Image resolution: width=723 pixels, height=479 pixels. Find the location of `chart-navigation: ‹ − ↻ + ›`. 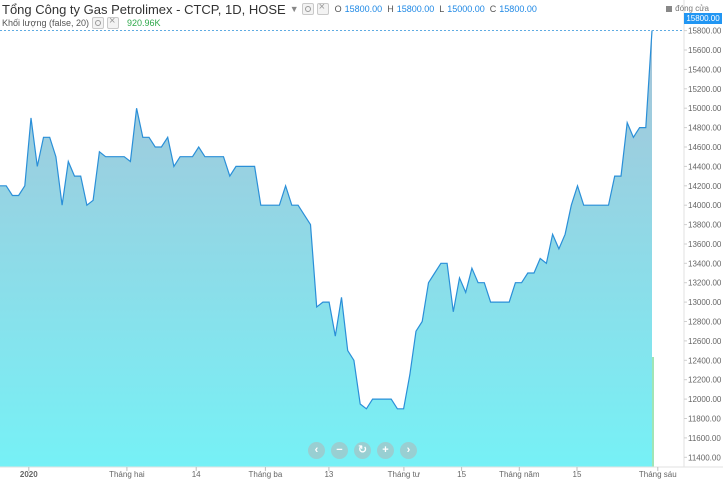

chart-navigation: ‹ − ↻ + › is located at coordinates (362, 450).